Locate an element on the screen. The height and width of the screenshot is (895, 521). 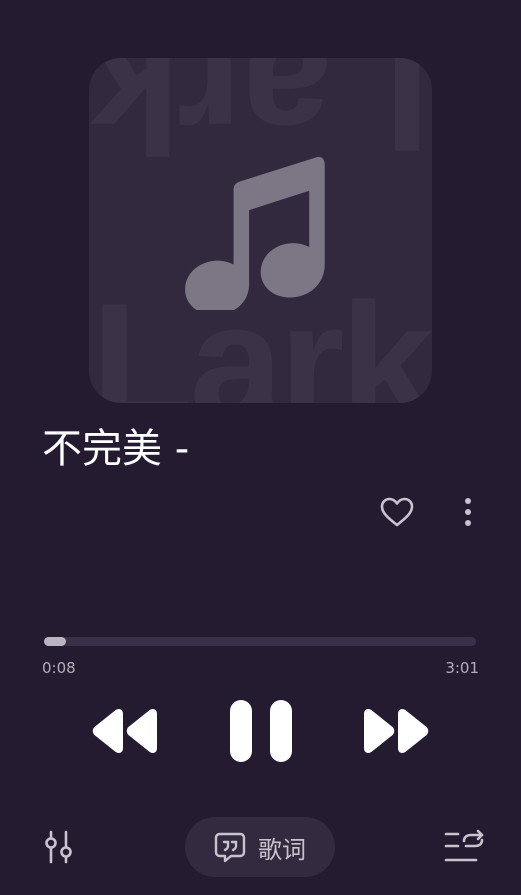
lyrics-bubble-icon is located at coordinates (230, 847).